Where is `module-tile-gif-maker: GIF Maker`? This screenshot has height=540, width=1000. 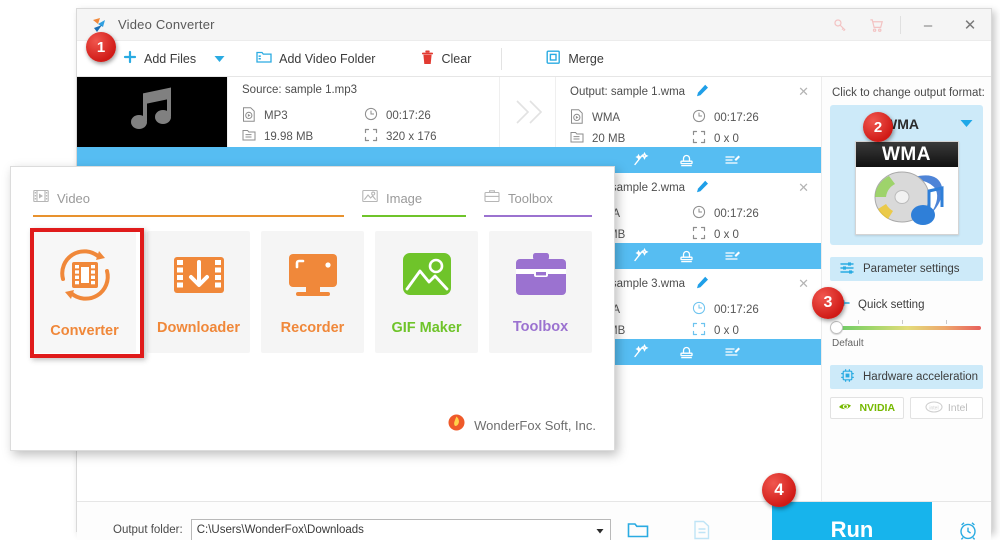 module-tile-gif-maker: GIF Maker is located at coordinates (426, 292).